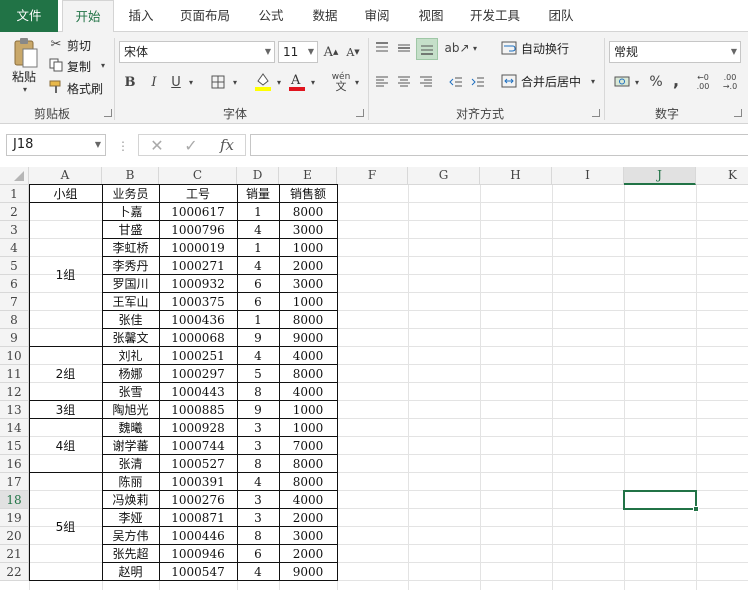 This screenshot has height=590, width=748. Describe the element at coordinates (130, 464) in the screenshot. I see `salesperson-cell: 张清` at that location.